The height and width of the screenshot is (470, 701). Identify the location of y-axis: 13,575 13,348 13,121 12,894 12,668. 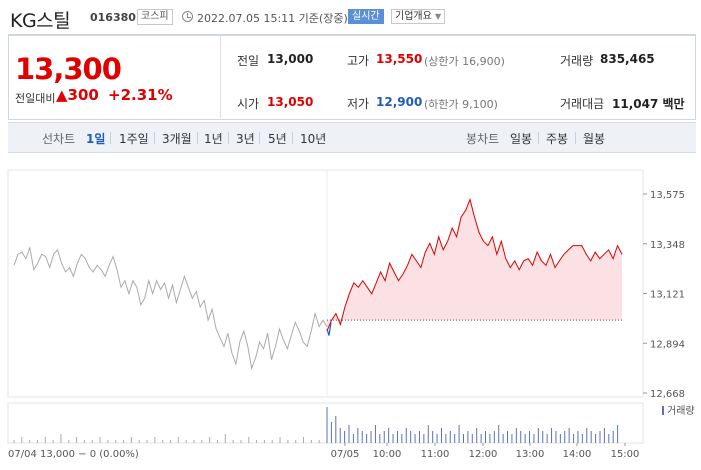
(664, 295).